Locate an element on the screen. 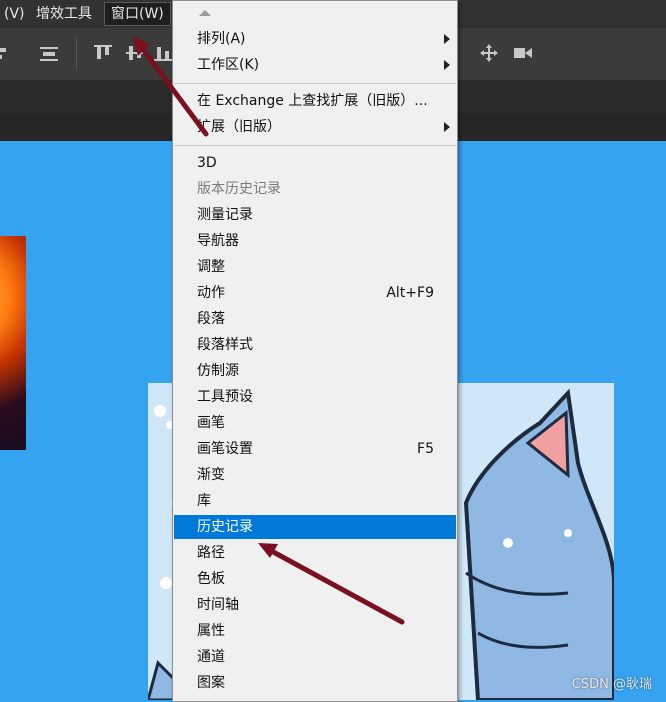 The image size is (666, 702). menu-item-label: 段落 is located at coordinates (211, 319).